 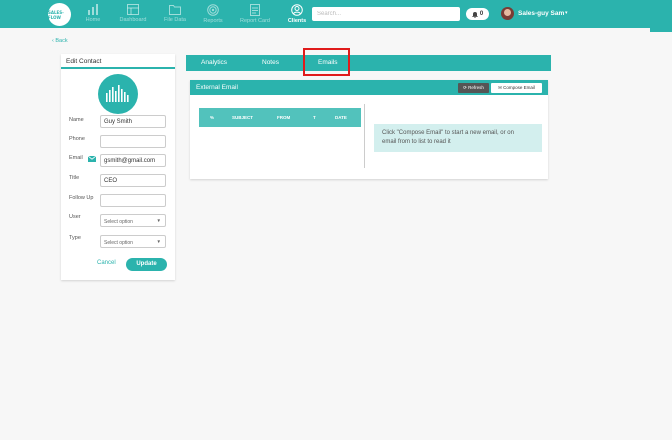 I want to click on title-field: CEO, so click(x=133, y=180).